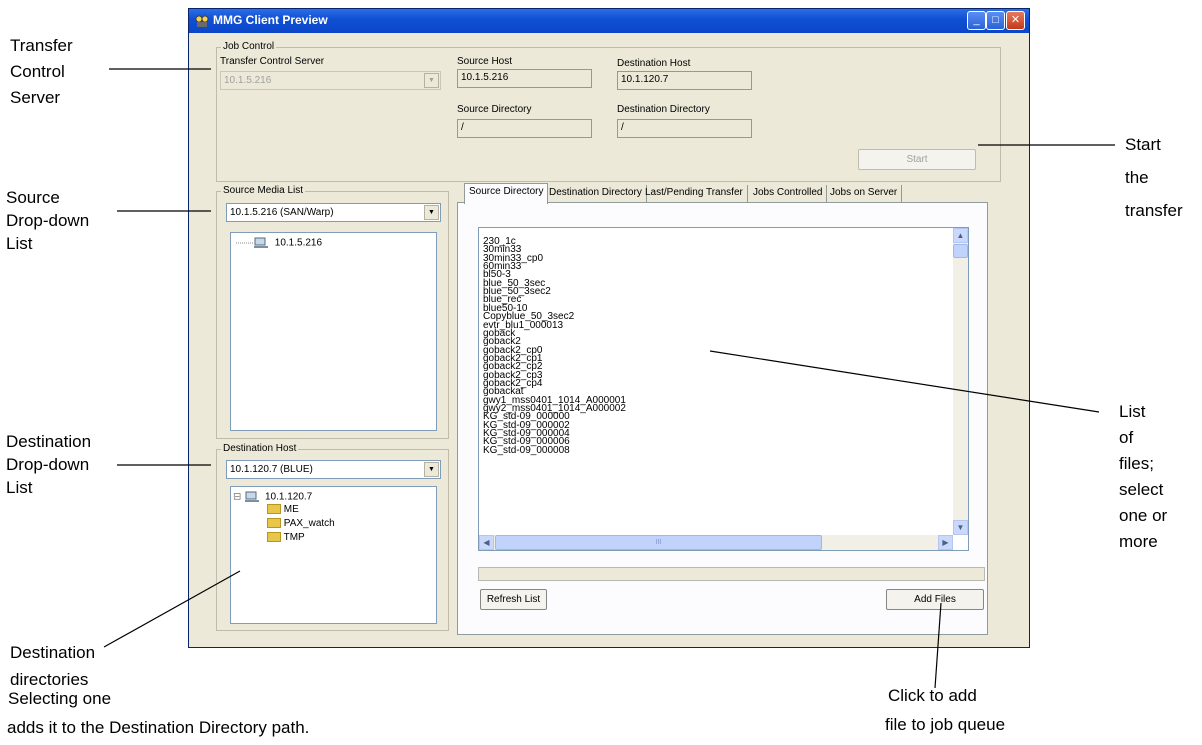  Describe the element at coordinates (263, 190) in the screenshot. I see `source-media-legend: Source Media List` at that location.